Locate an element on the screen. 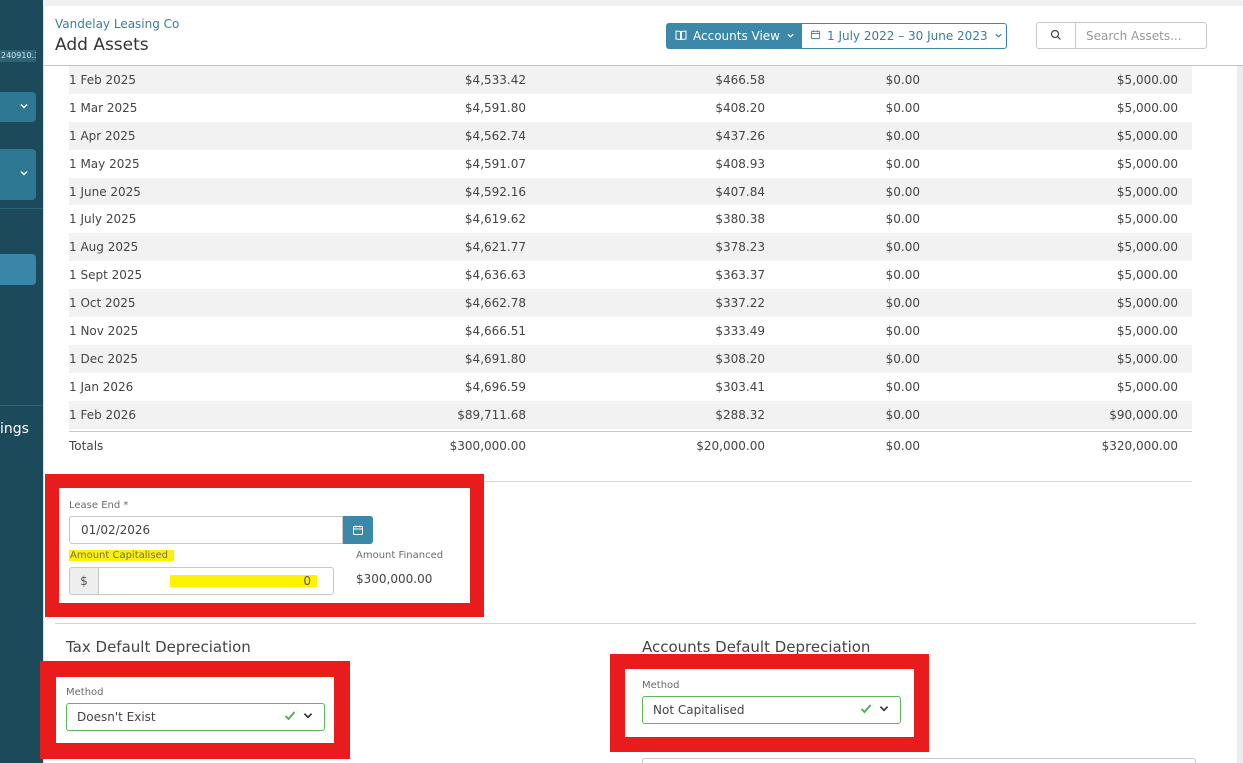 The image size is (1243, 763). search-input is located at coordinates (1141, 35).